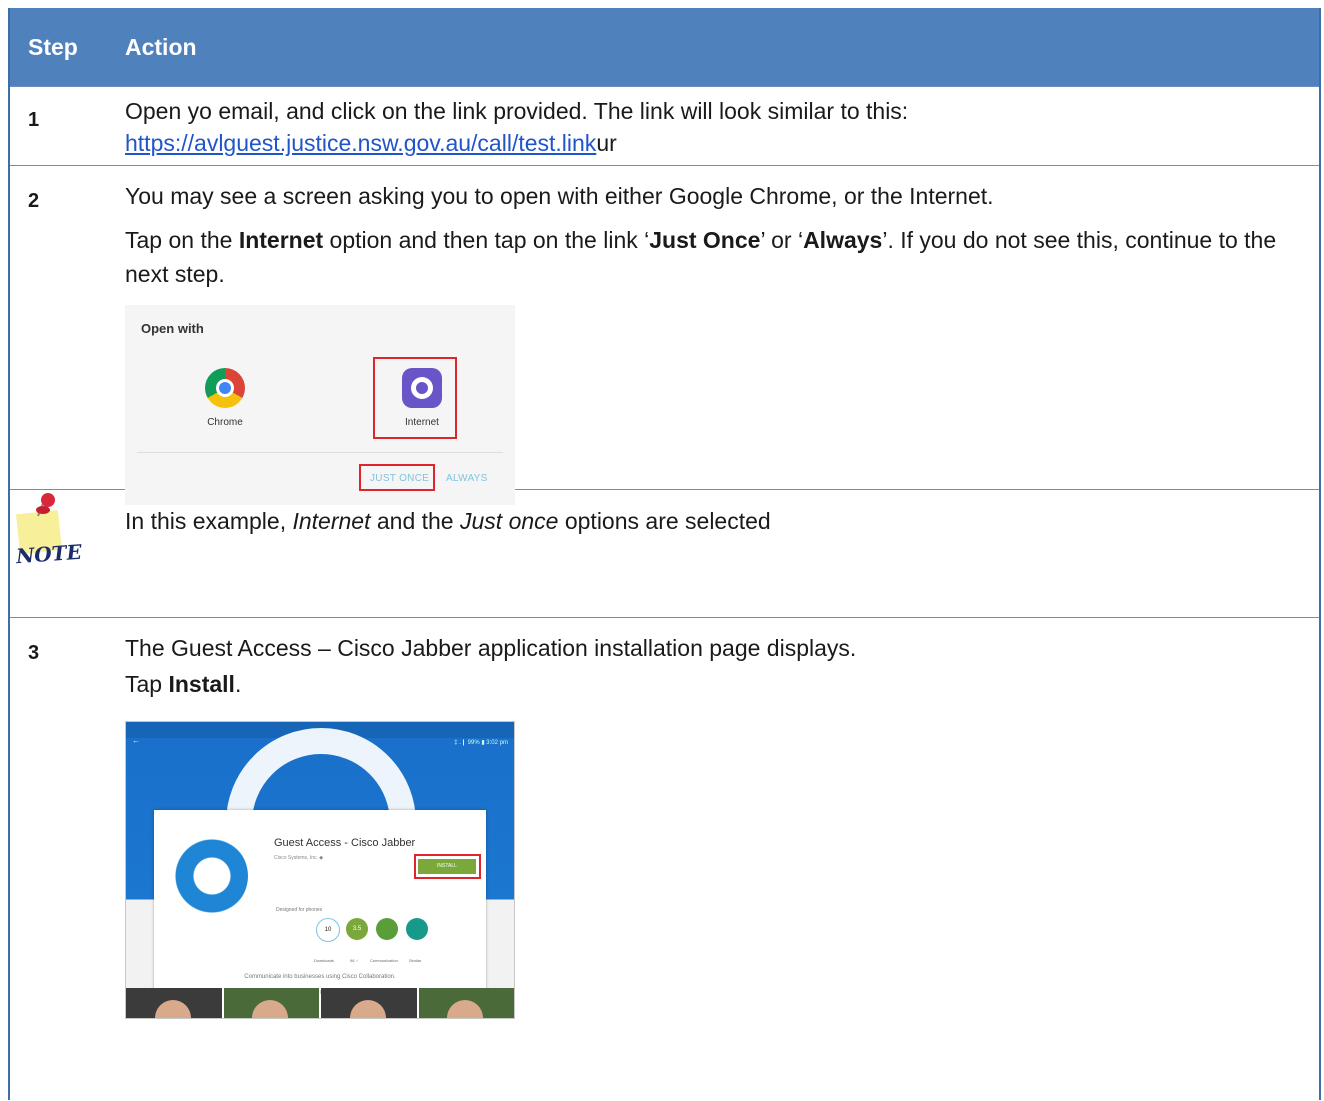  Describe the element at coordinates (225, 422) in the screenshot. I see `chrome-label: Chrome` at that location.